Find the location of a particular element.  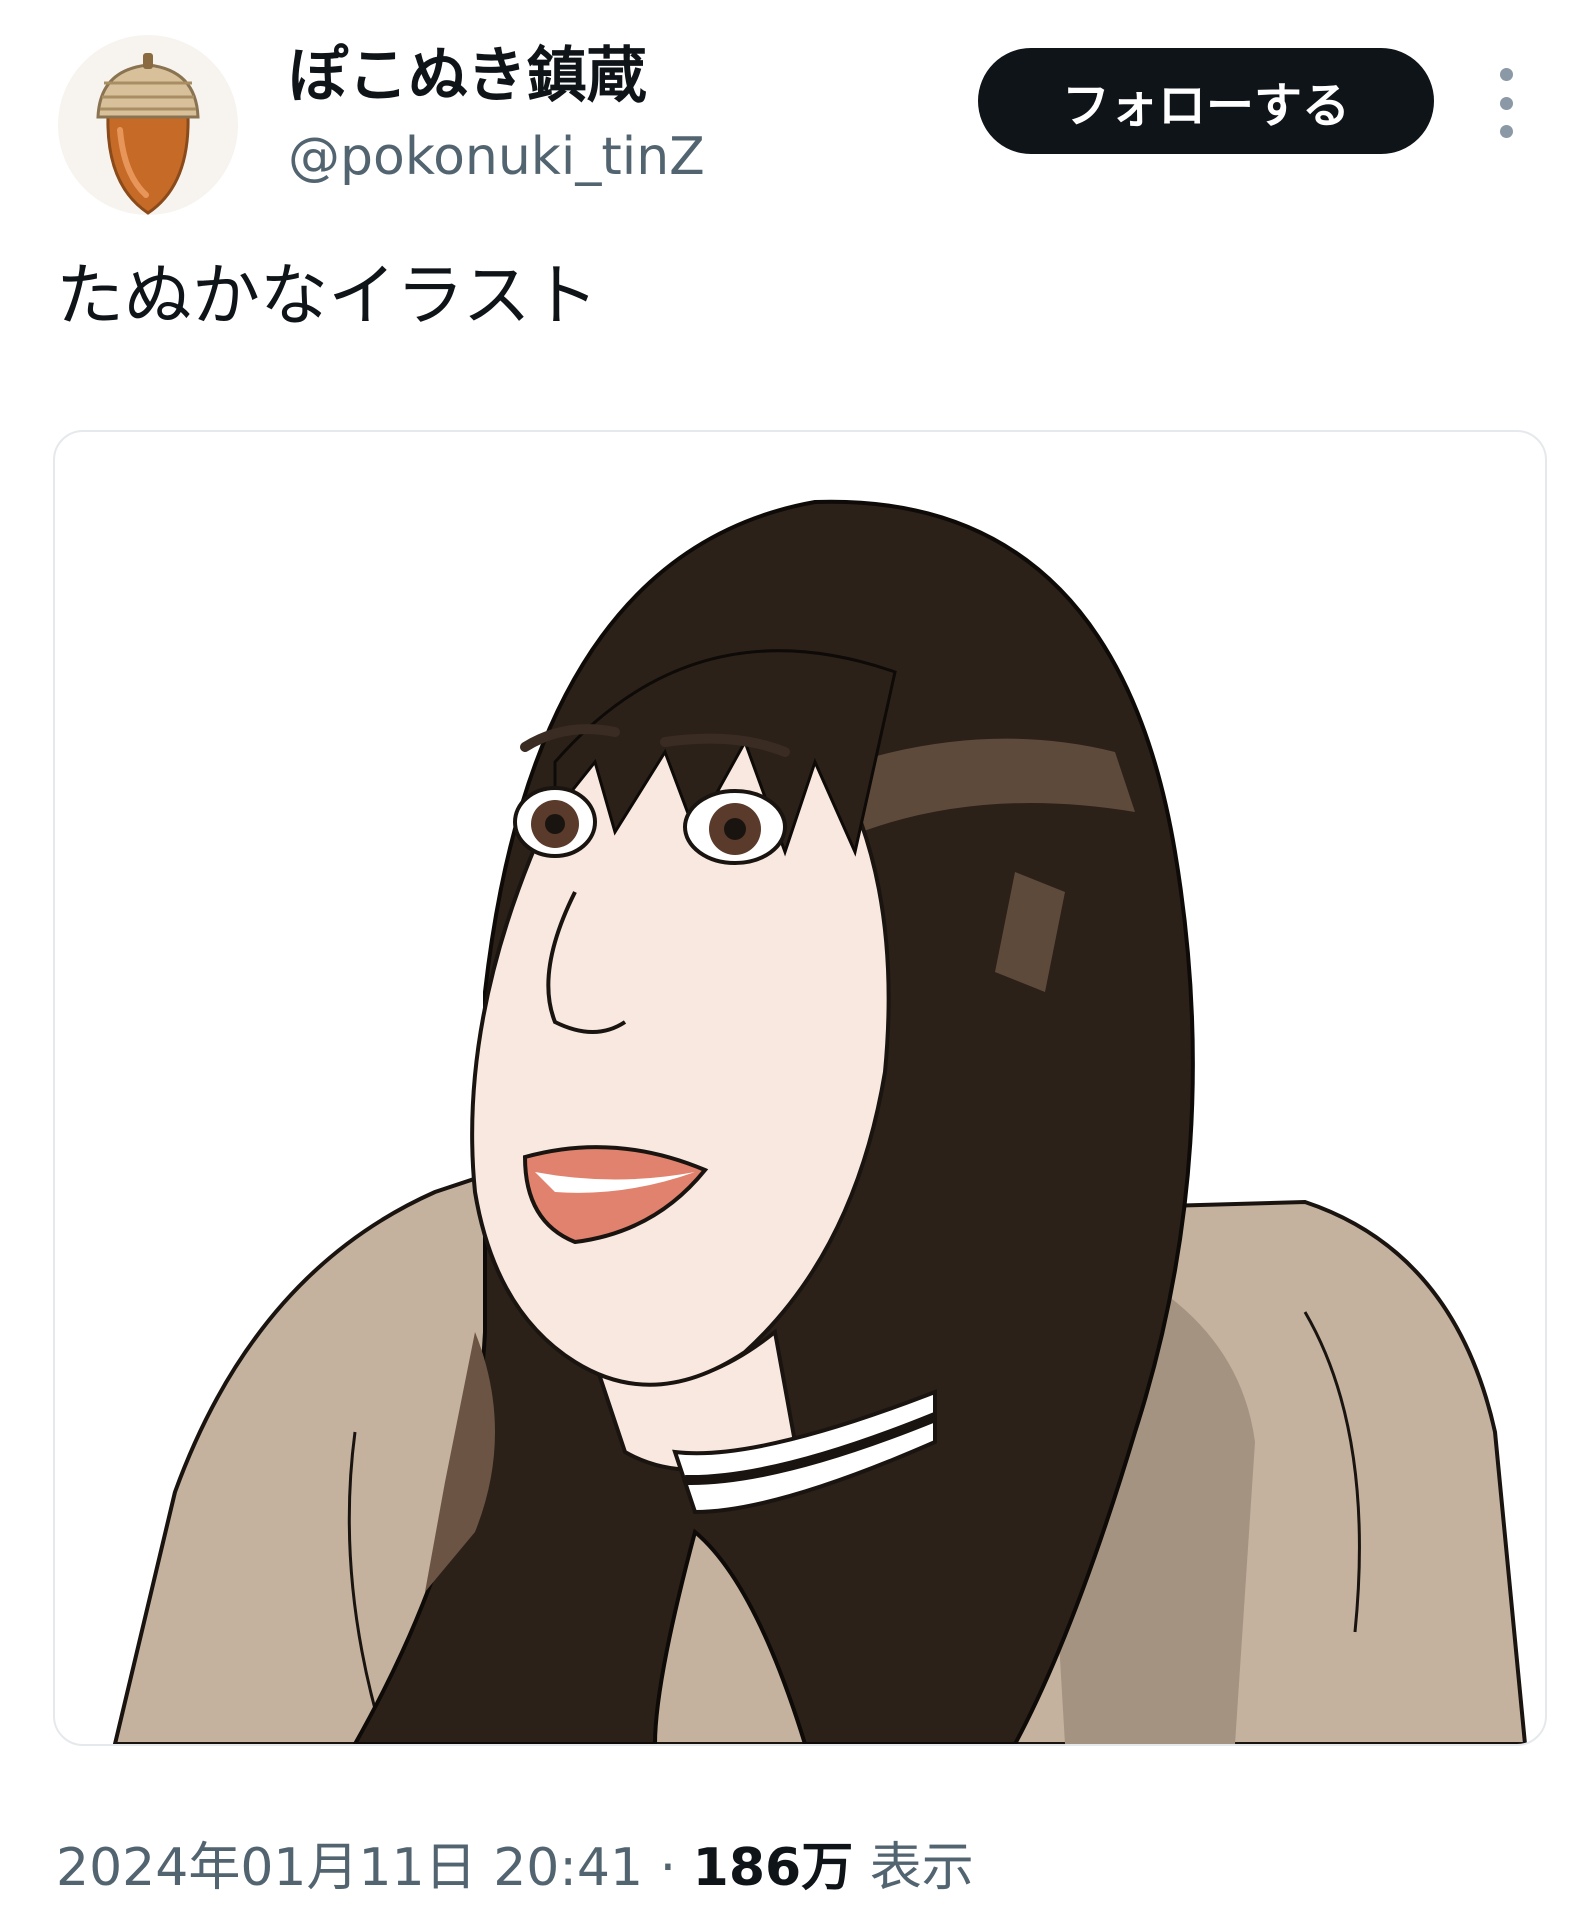

display-name: ぽこぬき鎮蔵 is located at coordinates (467, 76).